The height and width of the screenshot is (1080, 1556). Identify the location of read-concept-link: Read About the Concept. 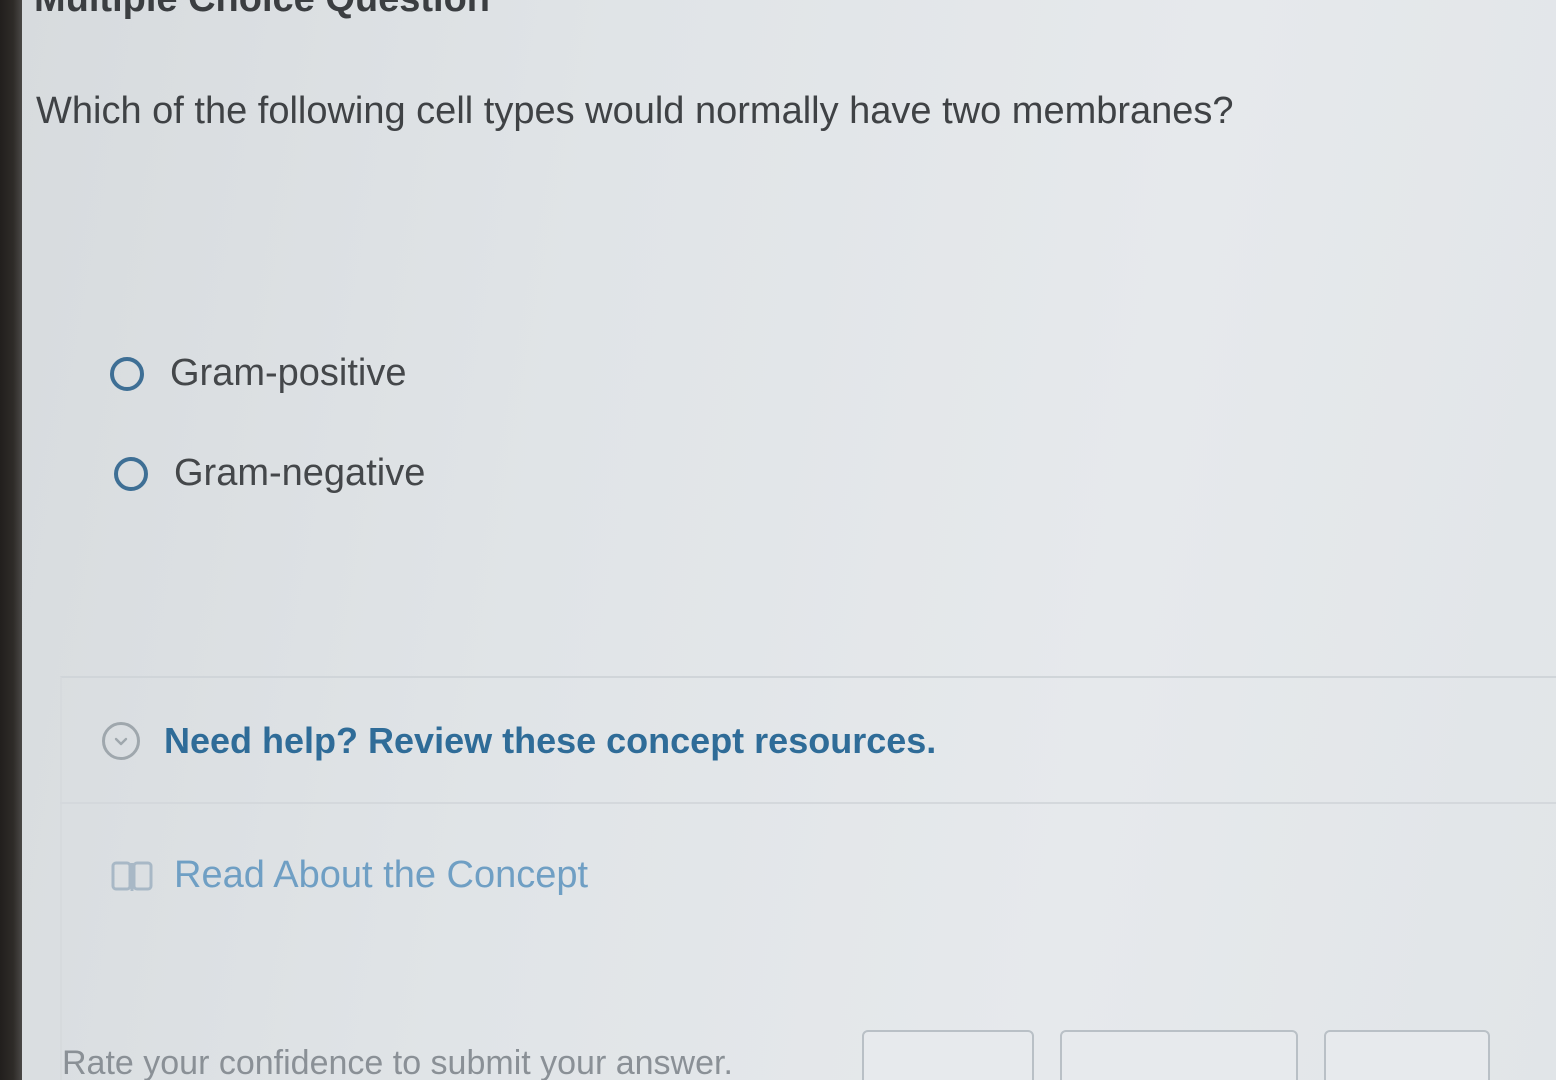
(349, 875).